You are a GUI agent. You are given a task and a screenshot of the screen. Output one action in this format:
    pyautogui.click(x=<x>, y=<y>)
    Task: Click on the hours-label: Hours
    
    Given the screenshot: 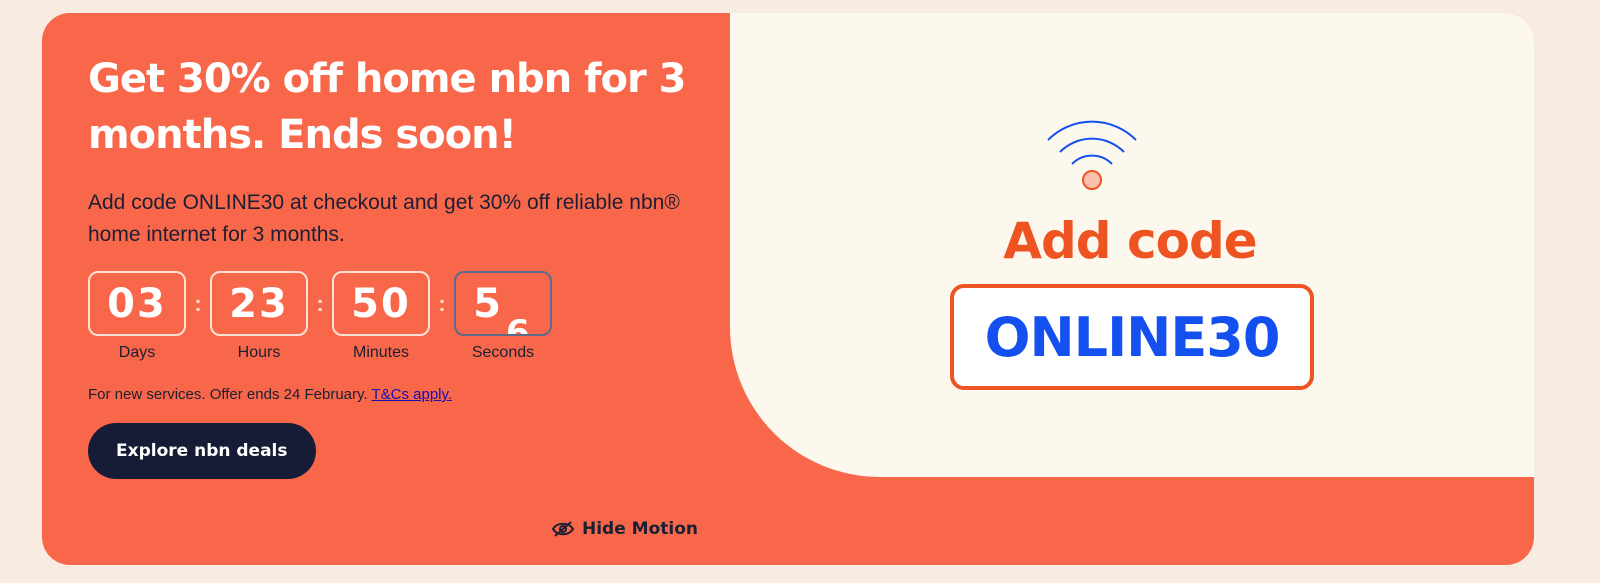 What is the action you would take?
    pyautogui.click(x=259, y=352)
    